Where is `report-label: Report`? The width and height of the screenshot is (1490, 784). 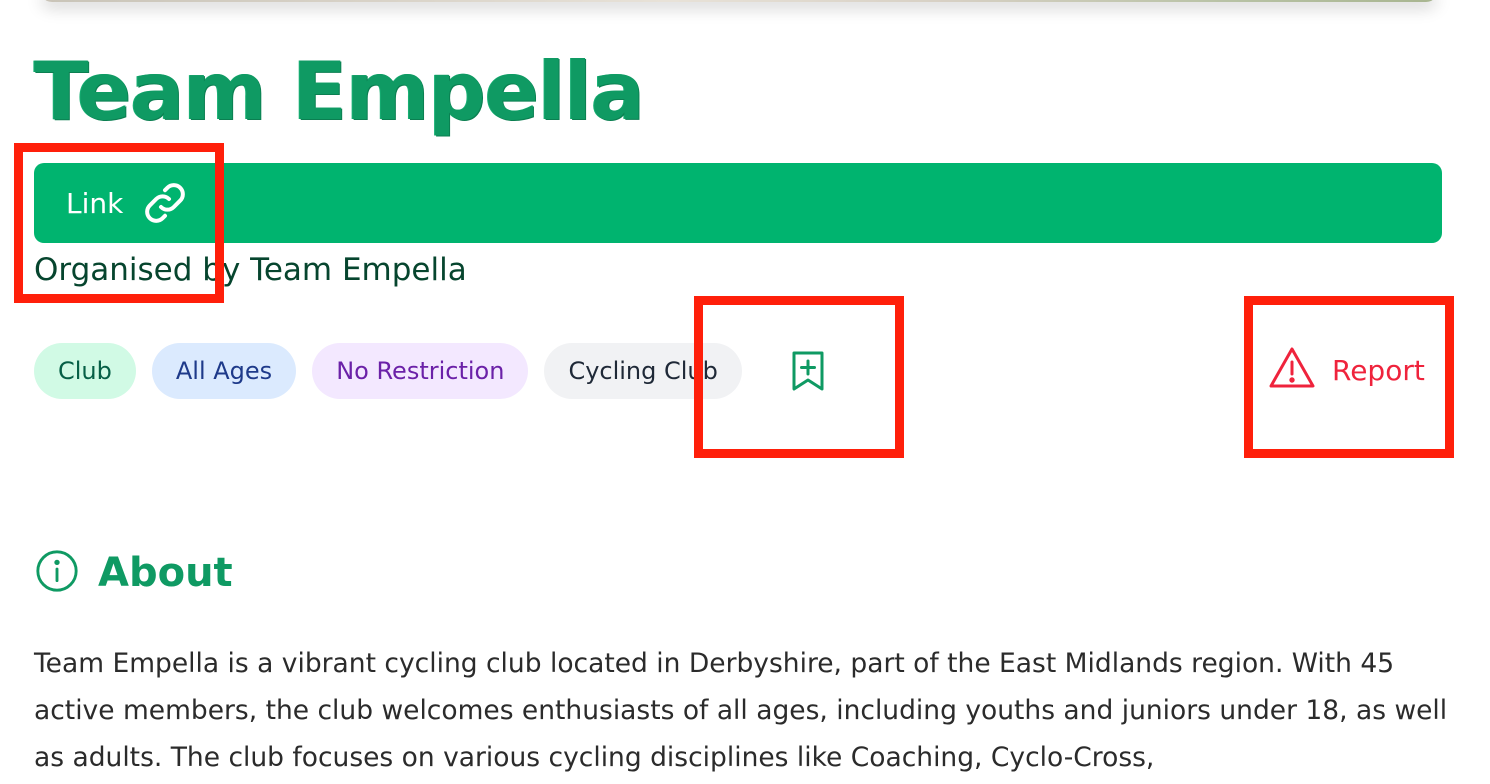 report-label: Report is located at coordinates (1378, 370).